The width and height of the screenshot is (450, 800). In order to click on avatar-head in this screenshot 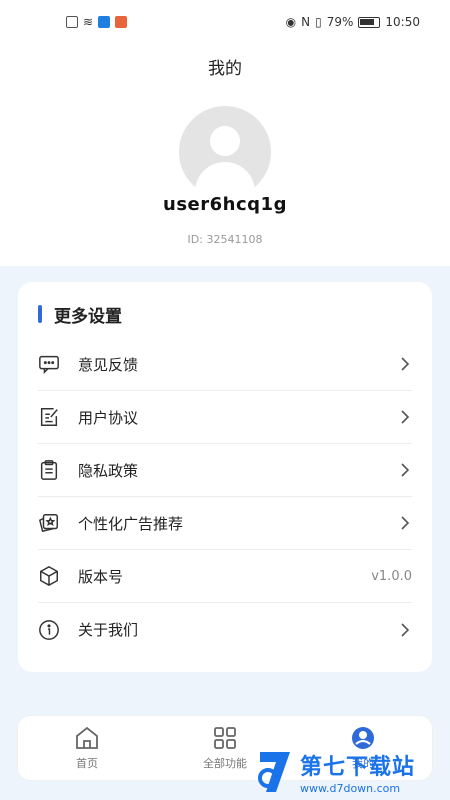, I will do `click(225, 141)`.